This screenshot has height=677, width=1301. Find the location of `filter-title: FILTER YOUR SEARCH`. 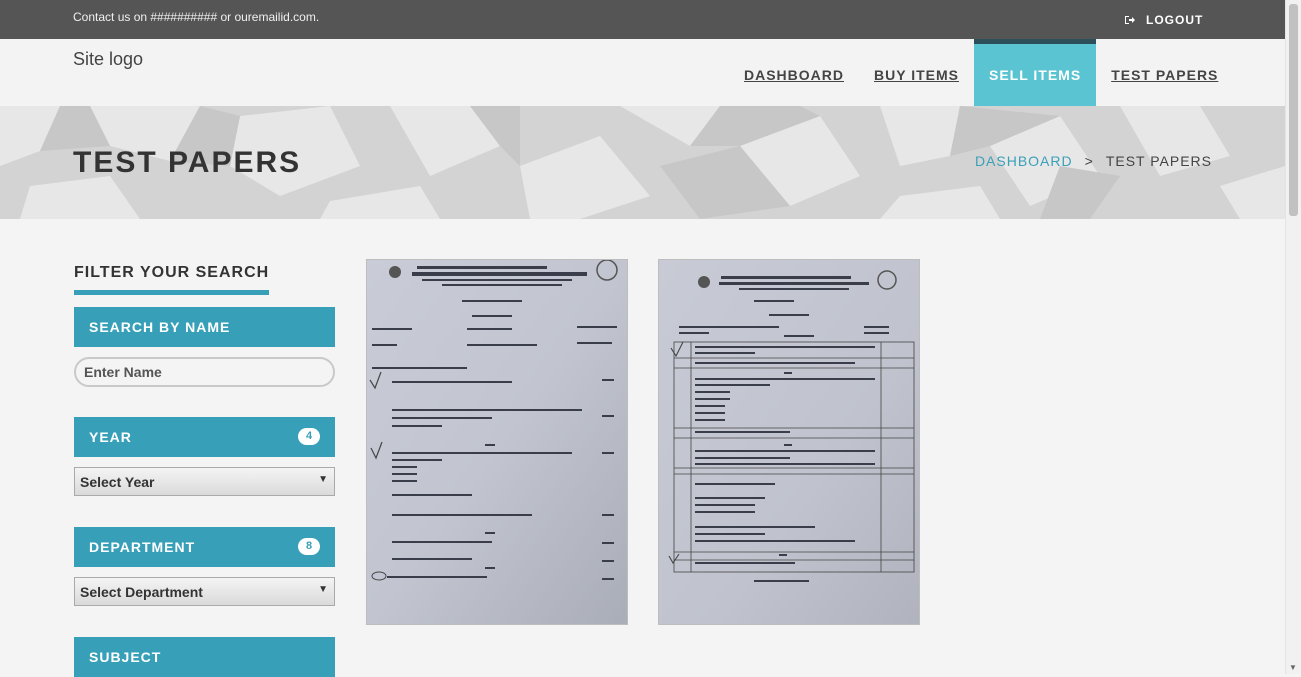

filter-title: FILTER YOUR SEARCH is located at coordinates (172, 279).